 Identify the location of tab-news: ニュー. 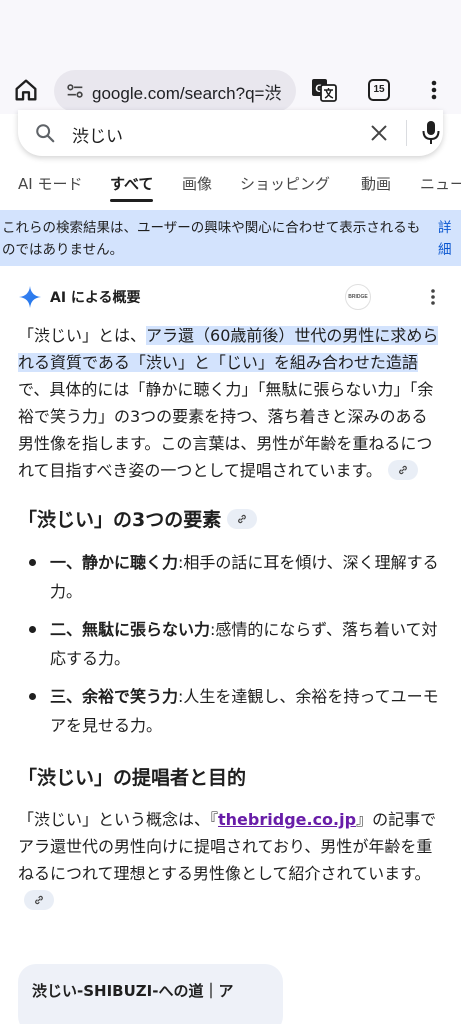
(440, 187).